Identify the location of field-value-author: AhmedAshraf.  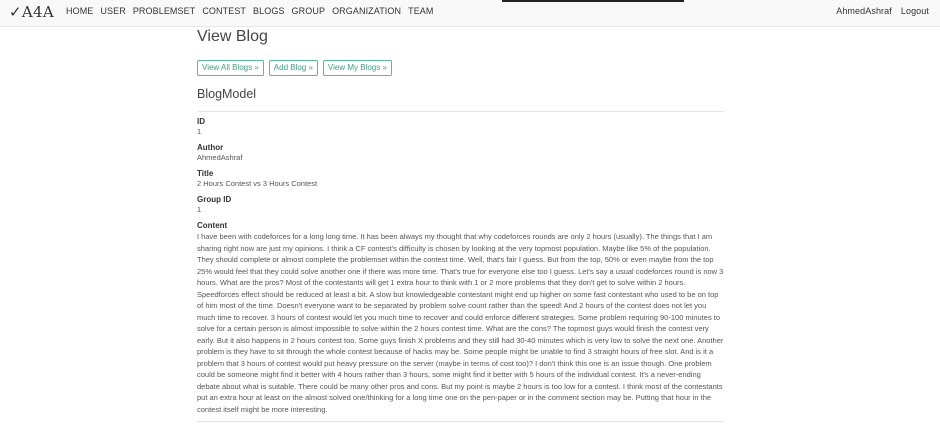
(220, 157).